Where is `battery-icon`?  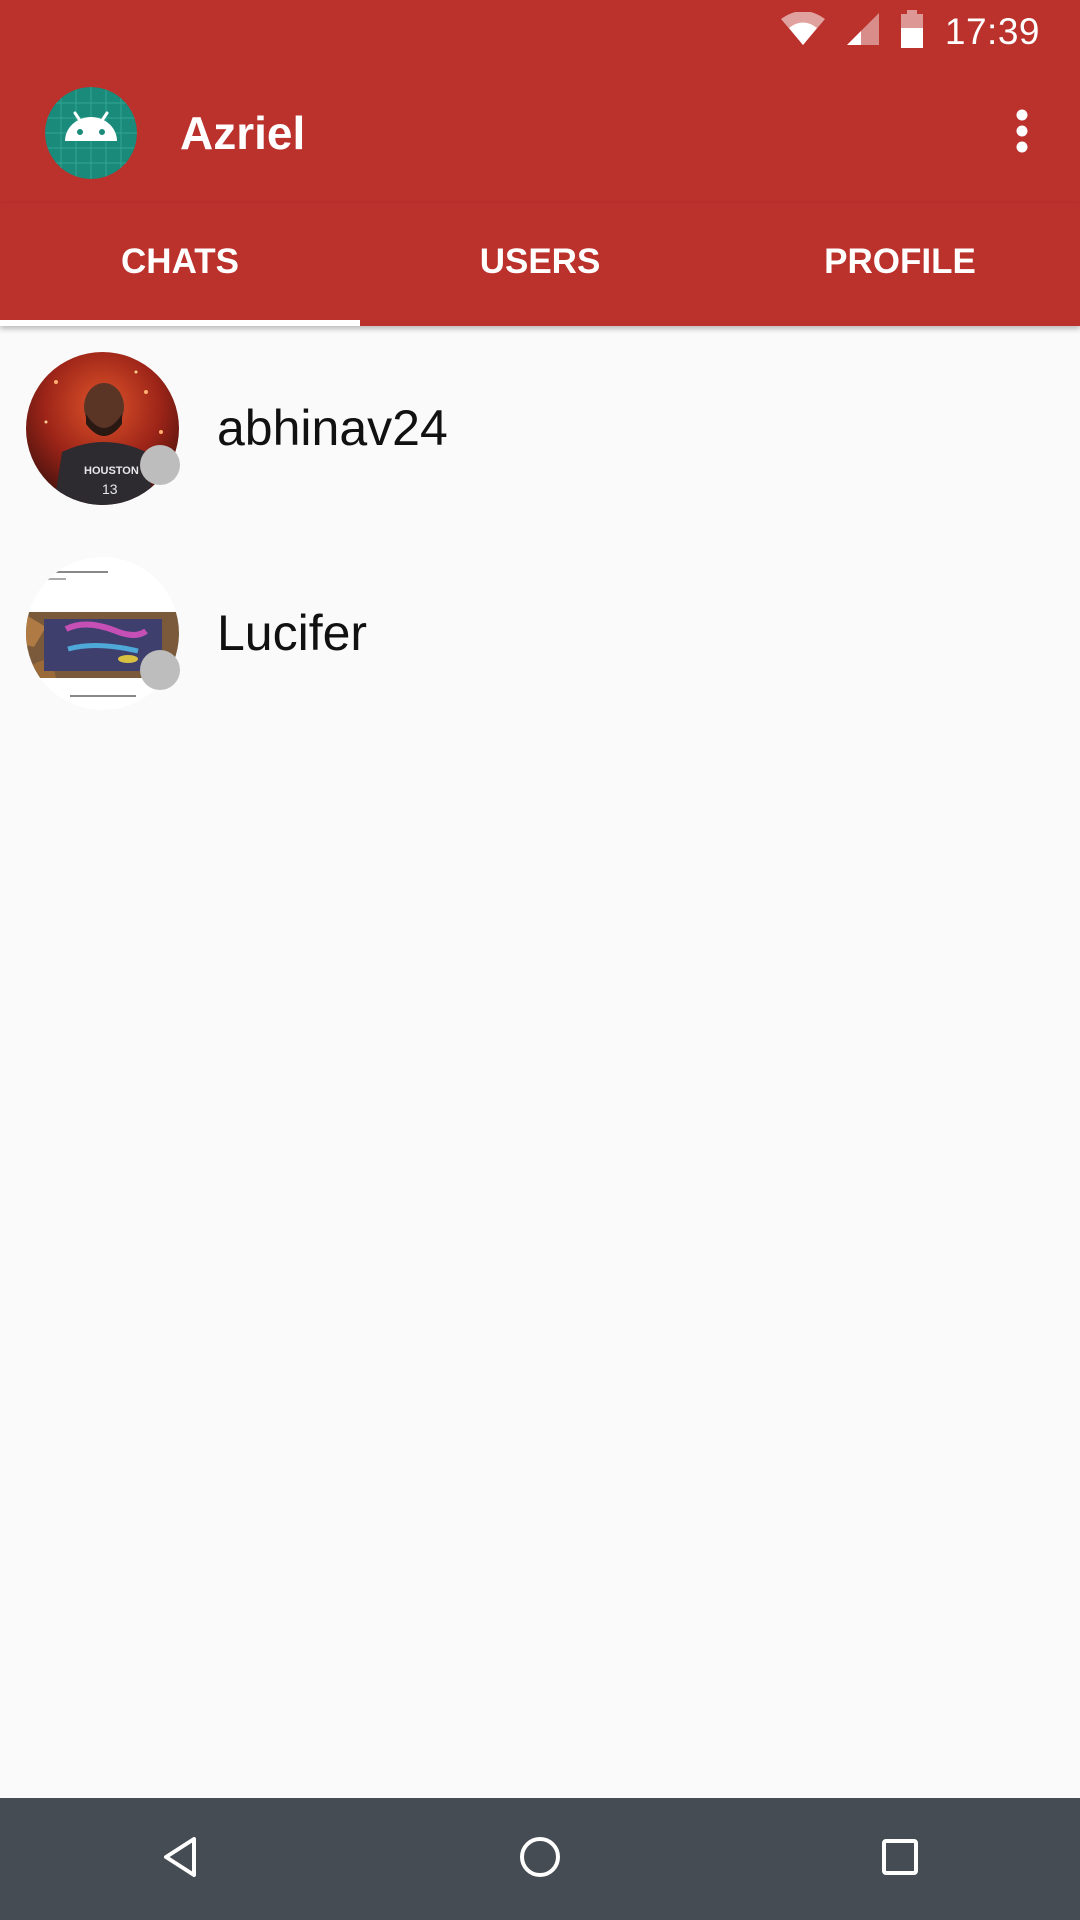 battery-icon is located at coordinates (911, 31).